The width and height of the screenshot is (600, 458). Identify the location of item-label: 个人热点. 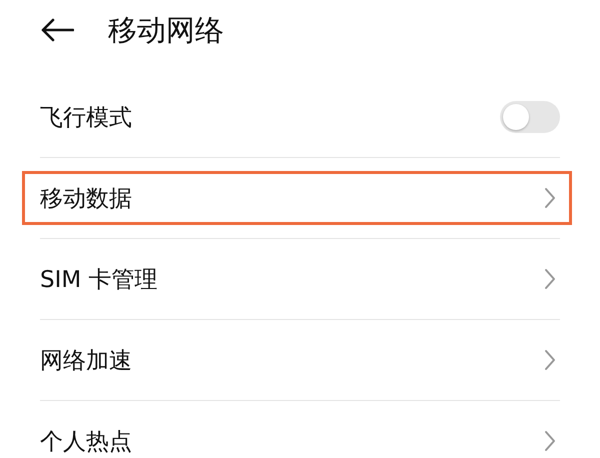
(86, 441).